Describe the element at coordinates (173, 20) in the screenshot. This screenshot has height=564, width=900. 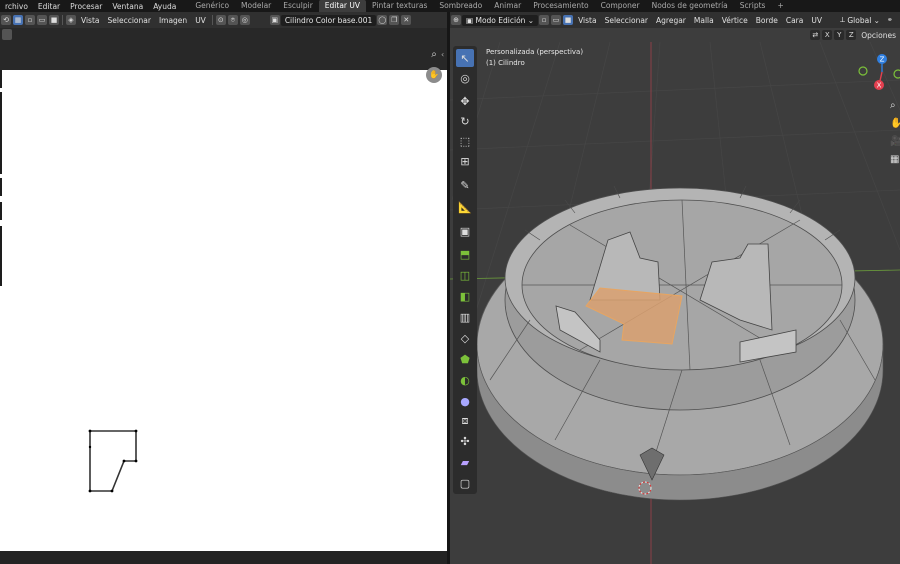
I see `uv-menu-imagen: Imagen` at that location.